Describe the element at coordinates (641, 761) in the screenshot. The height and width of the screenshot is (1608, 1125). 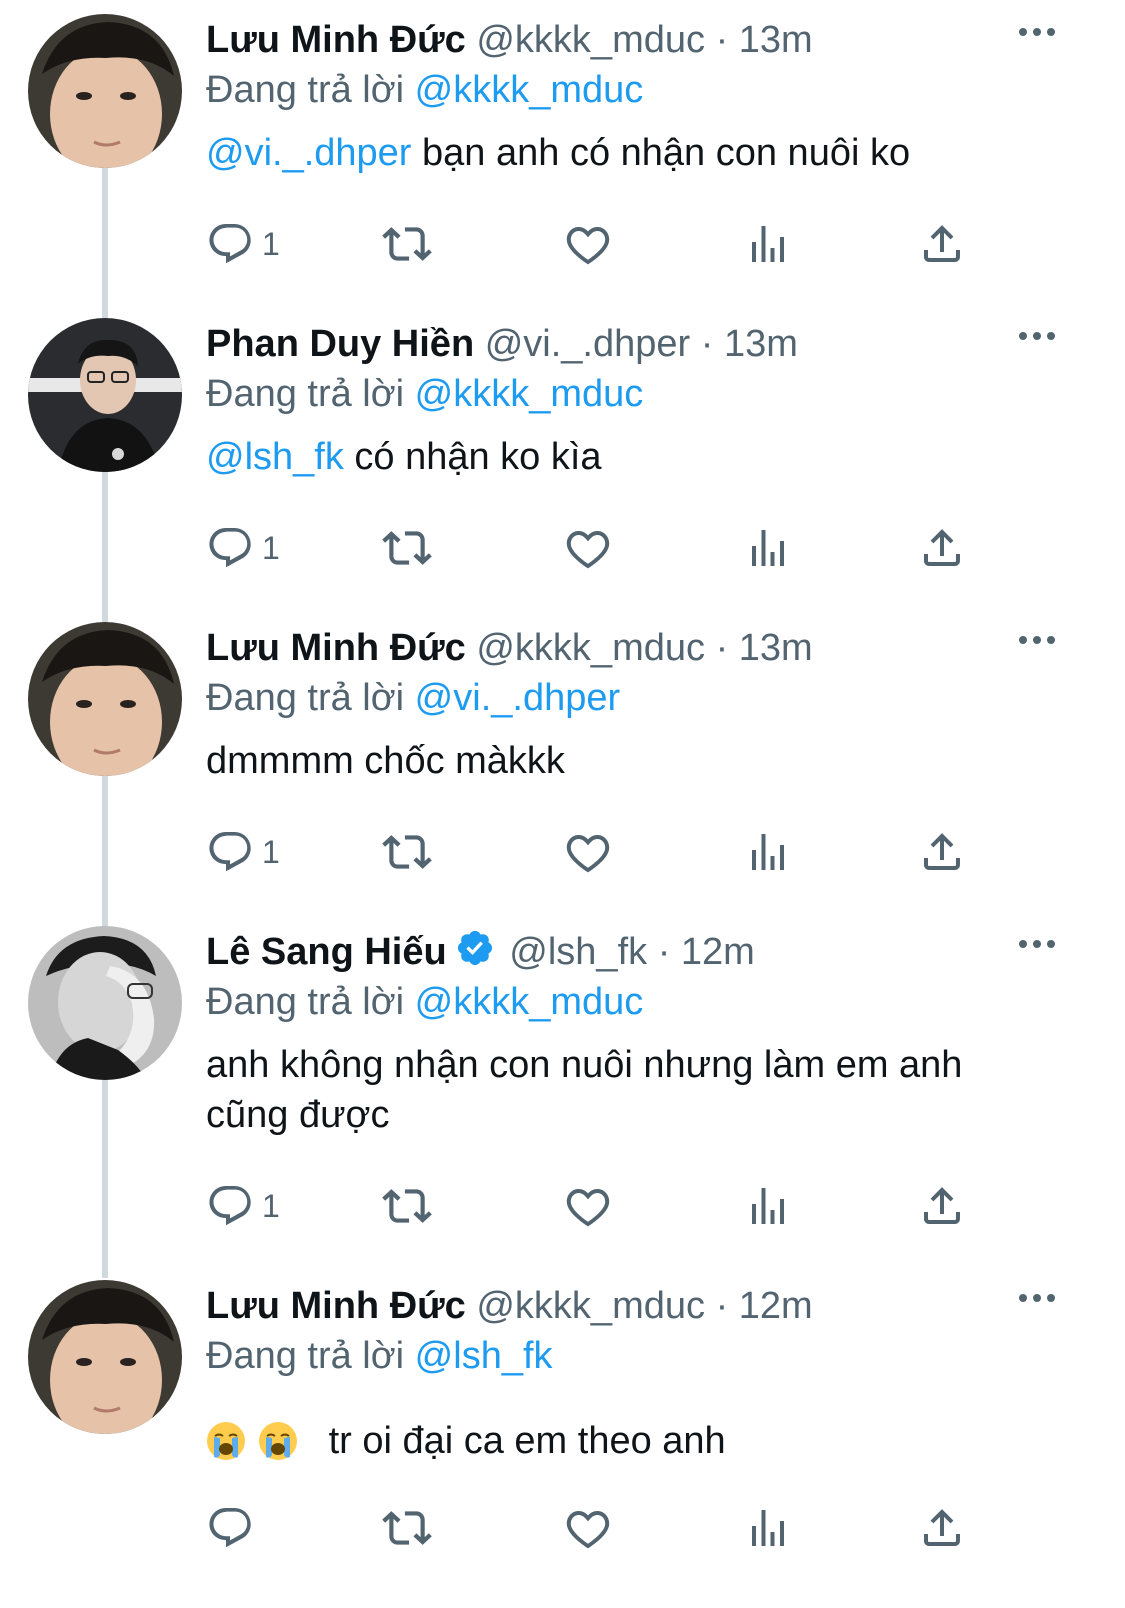
I see `tweet-text: dmmmm chốc màkkk` at that location.